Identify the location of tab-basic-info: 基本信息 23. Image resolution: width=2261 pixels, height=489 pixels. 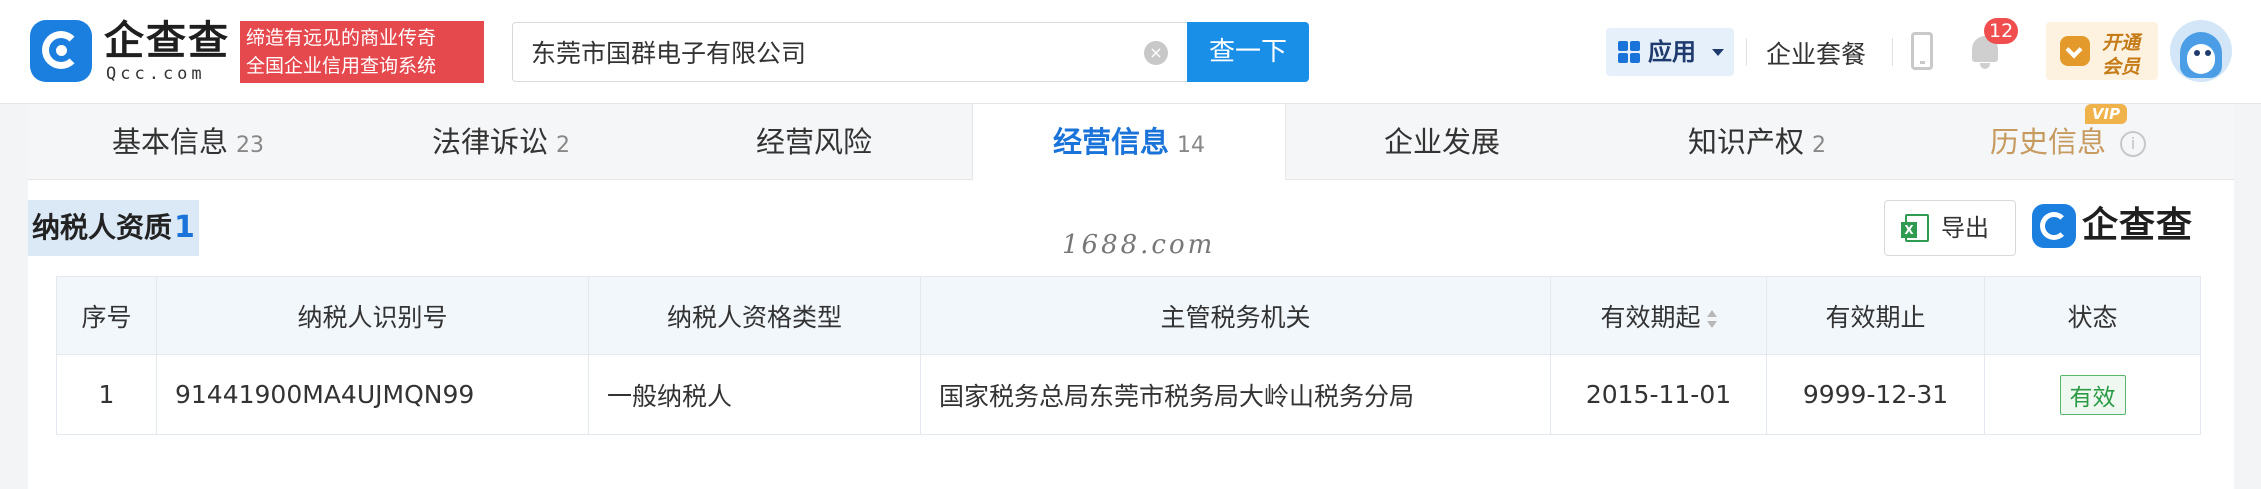
(188, 142).